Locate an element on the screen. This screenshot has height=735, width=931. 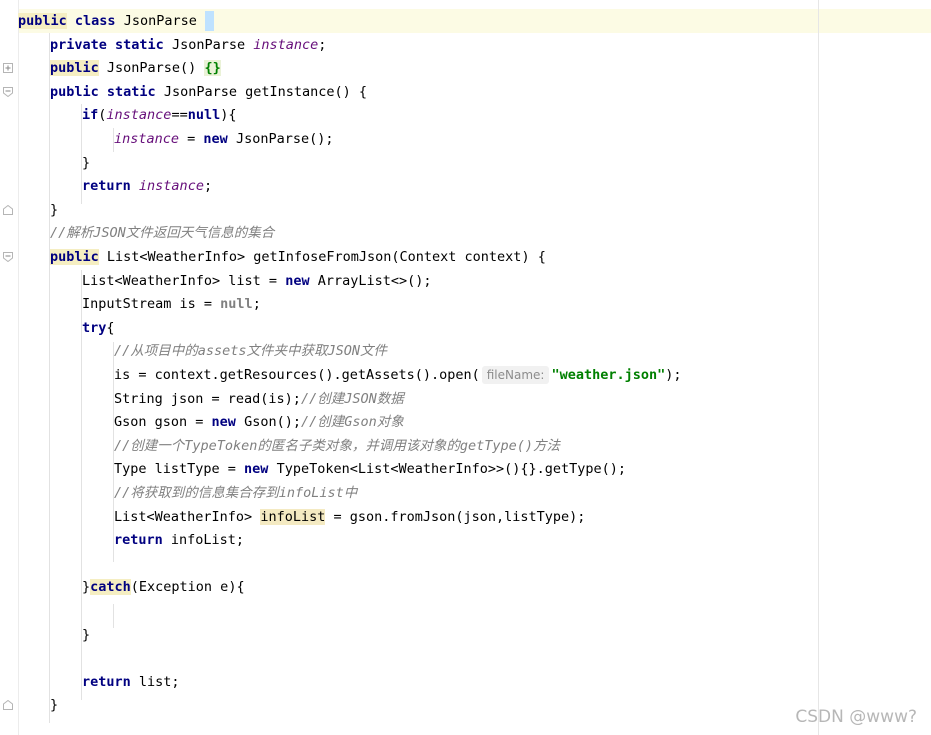
right-margin-guide is located at coordinates (818, 367).